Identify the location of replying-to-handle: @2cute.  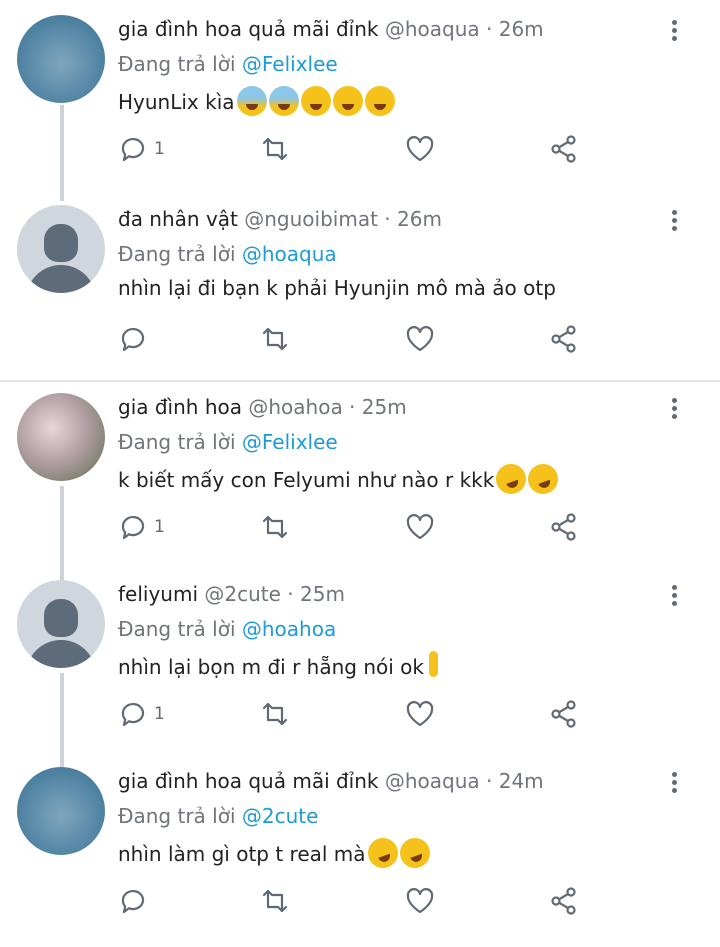
(280, 816).